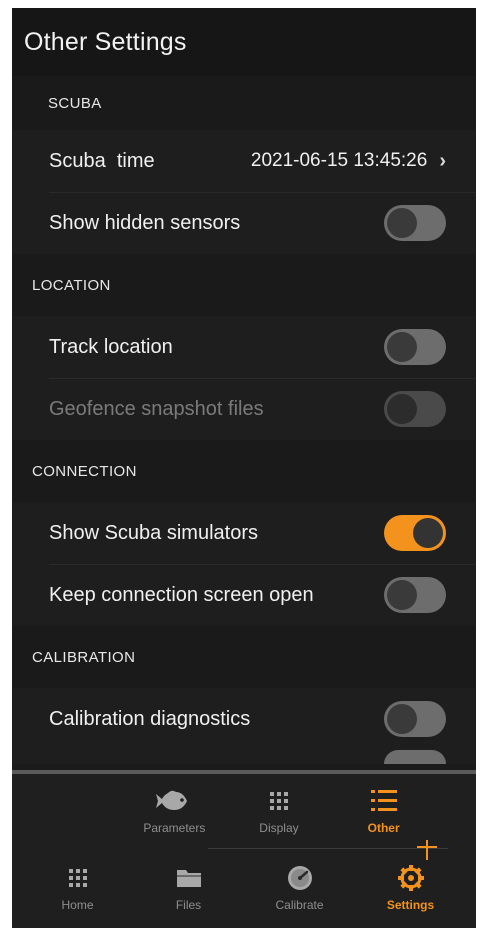 This screenshot has width=488, height=933. What do you see at coordinates (244, 103) in the screenshot?
I see `section-header-scuba: SCUBA` at bounding box center [244, 103].